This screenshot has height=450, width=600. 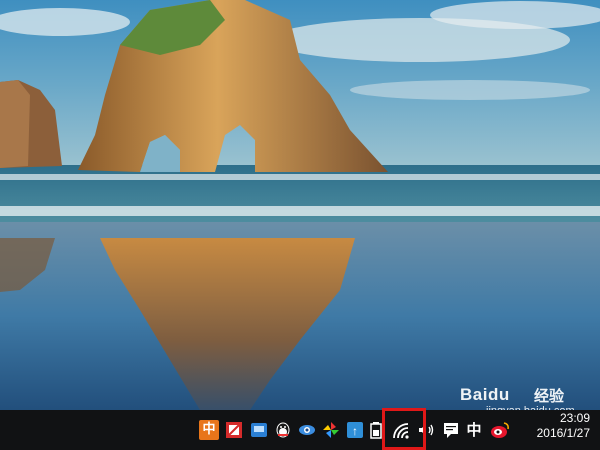 I want to click on clock-time: 23:09, so click(x=574, y=418).